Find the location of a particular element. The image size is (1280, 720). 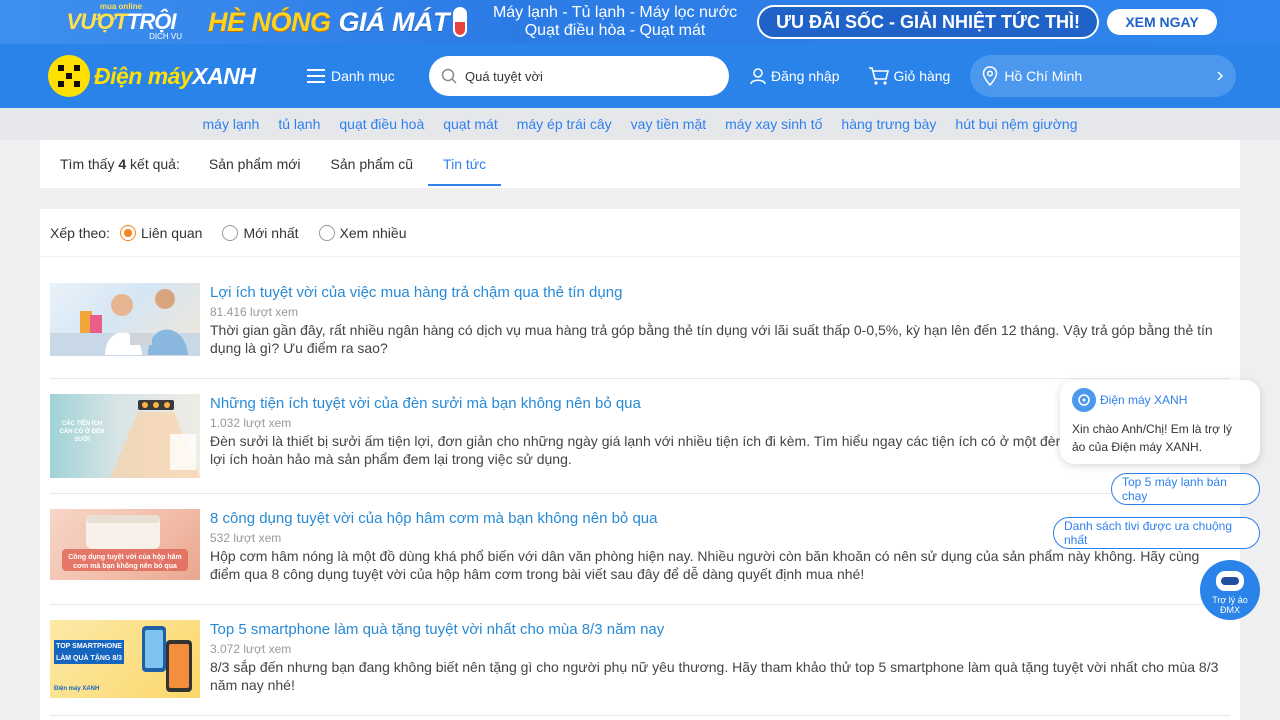

hamburger-icon is located at coordinates (316, 76).